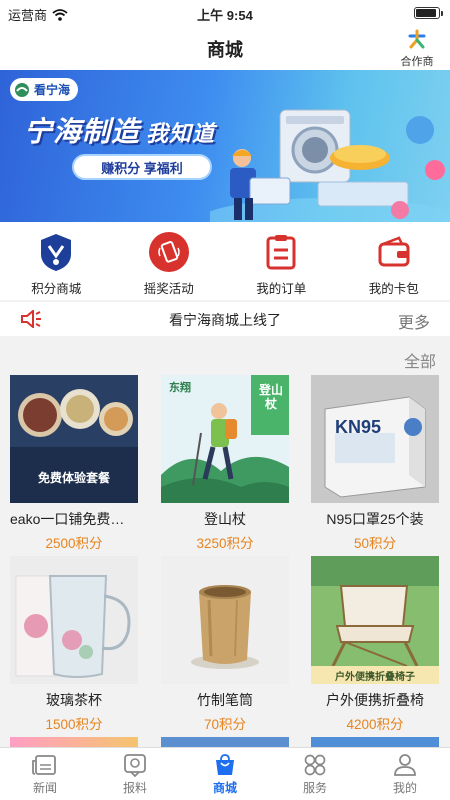 The width and height of the screenshot is (450, 800). I want to click on nav-bar: 商城 合作商, so click(225, 48).